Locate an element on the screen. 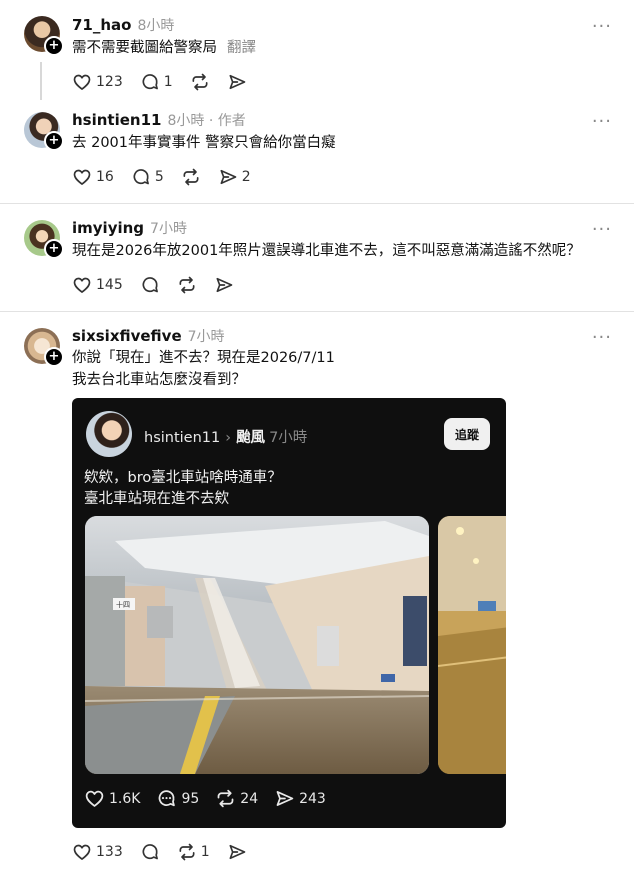 This screenshot has width=634, height=873. quoted-time: 7小時 is located at coordinates (288, 438).